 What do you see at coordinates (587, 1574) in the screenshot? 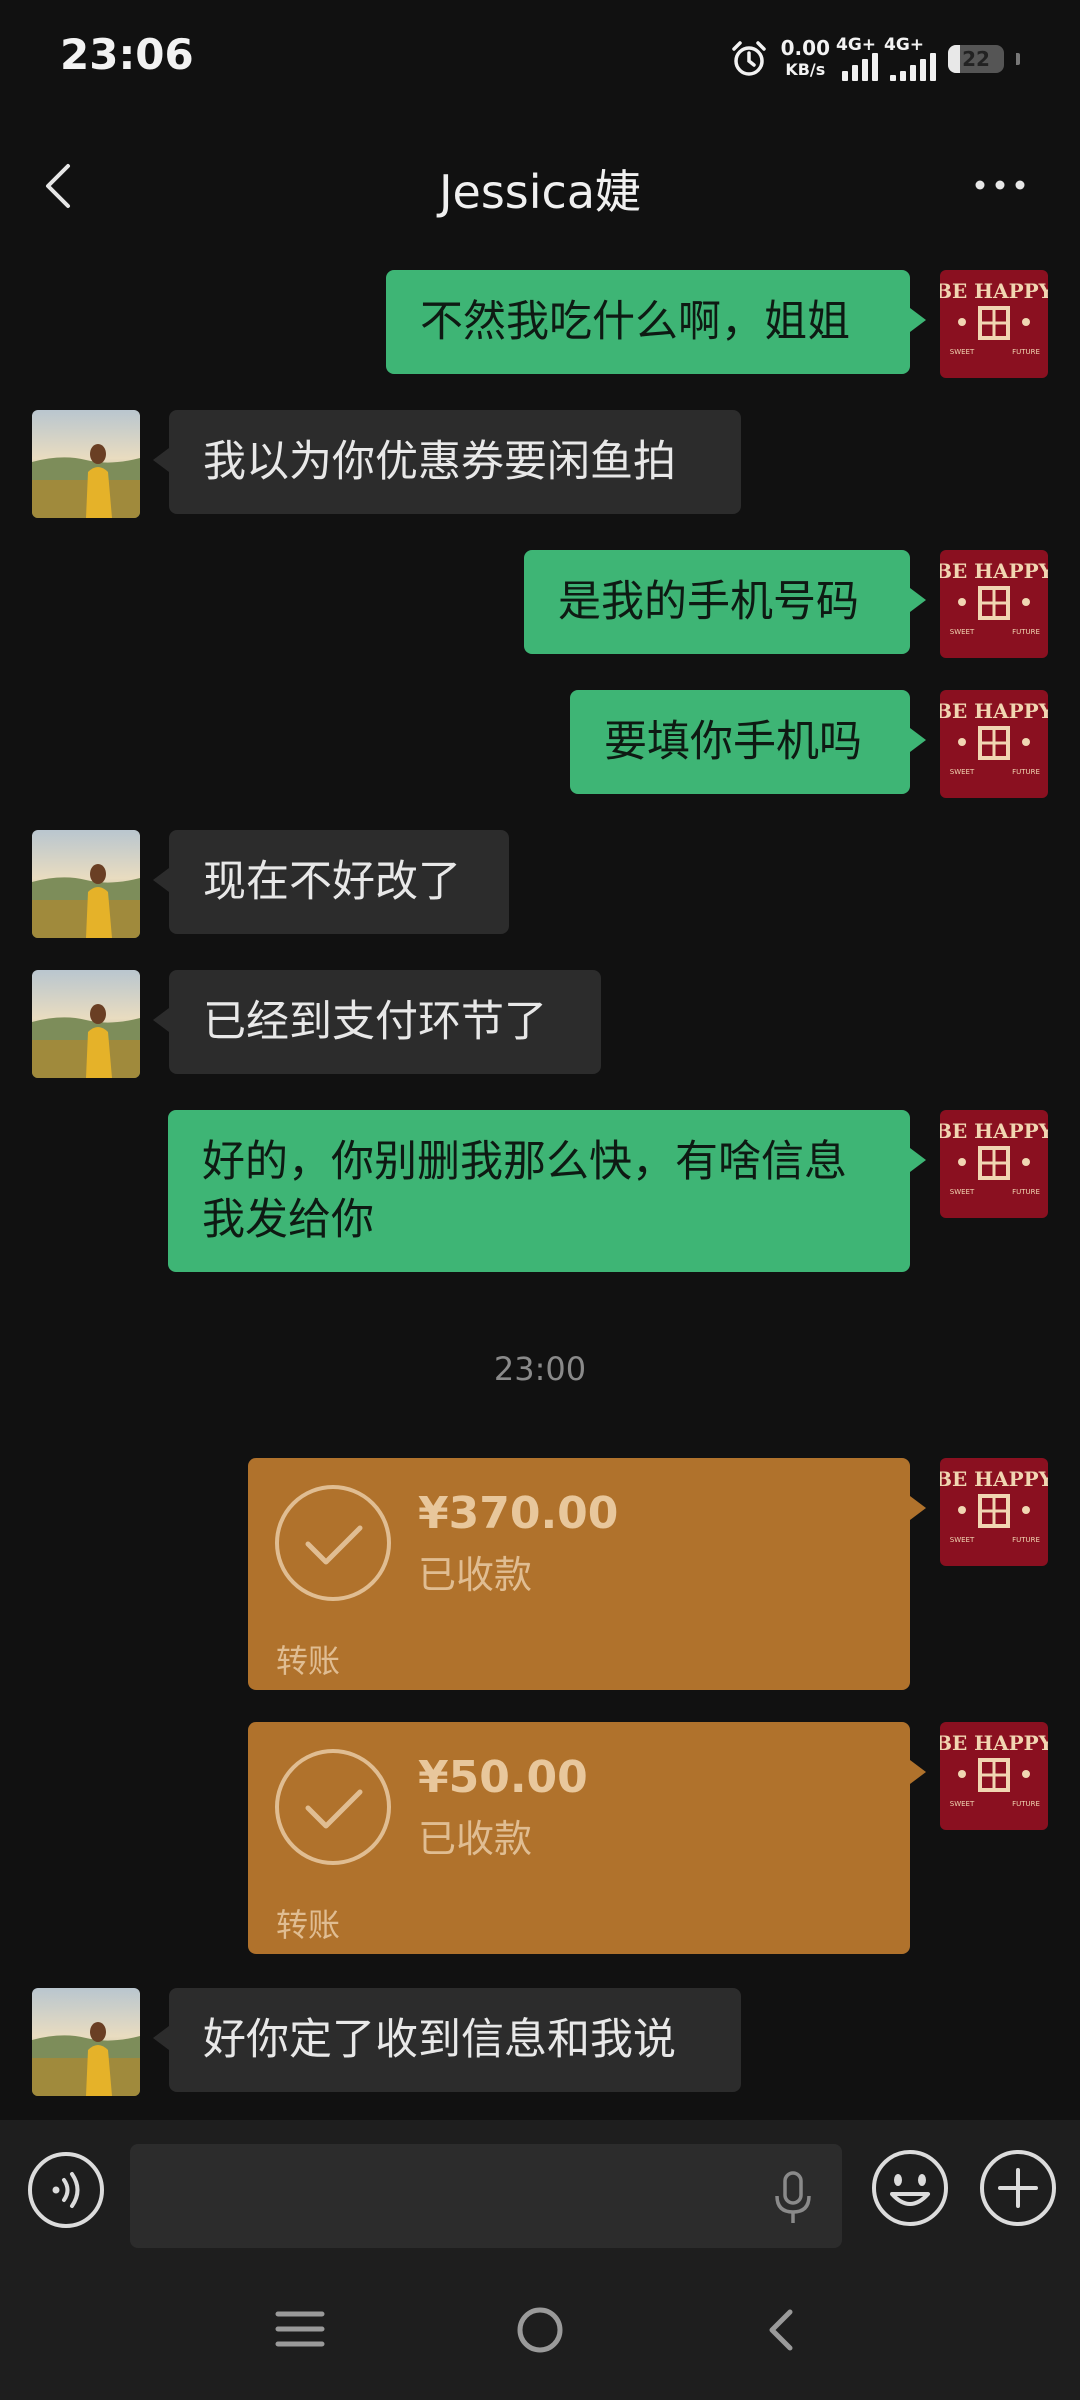
I see `transfer-card: ¥370.00 已收款 转账` at bounding box center [587, 1574].